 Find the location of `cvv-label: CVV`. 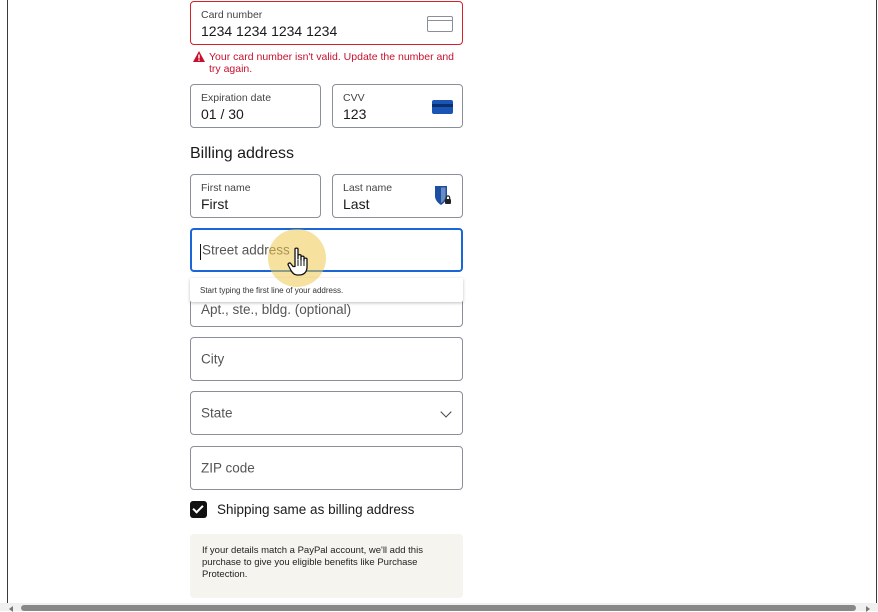

cvv-label: CVV is located at coordinates (354, 98).